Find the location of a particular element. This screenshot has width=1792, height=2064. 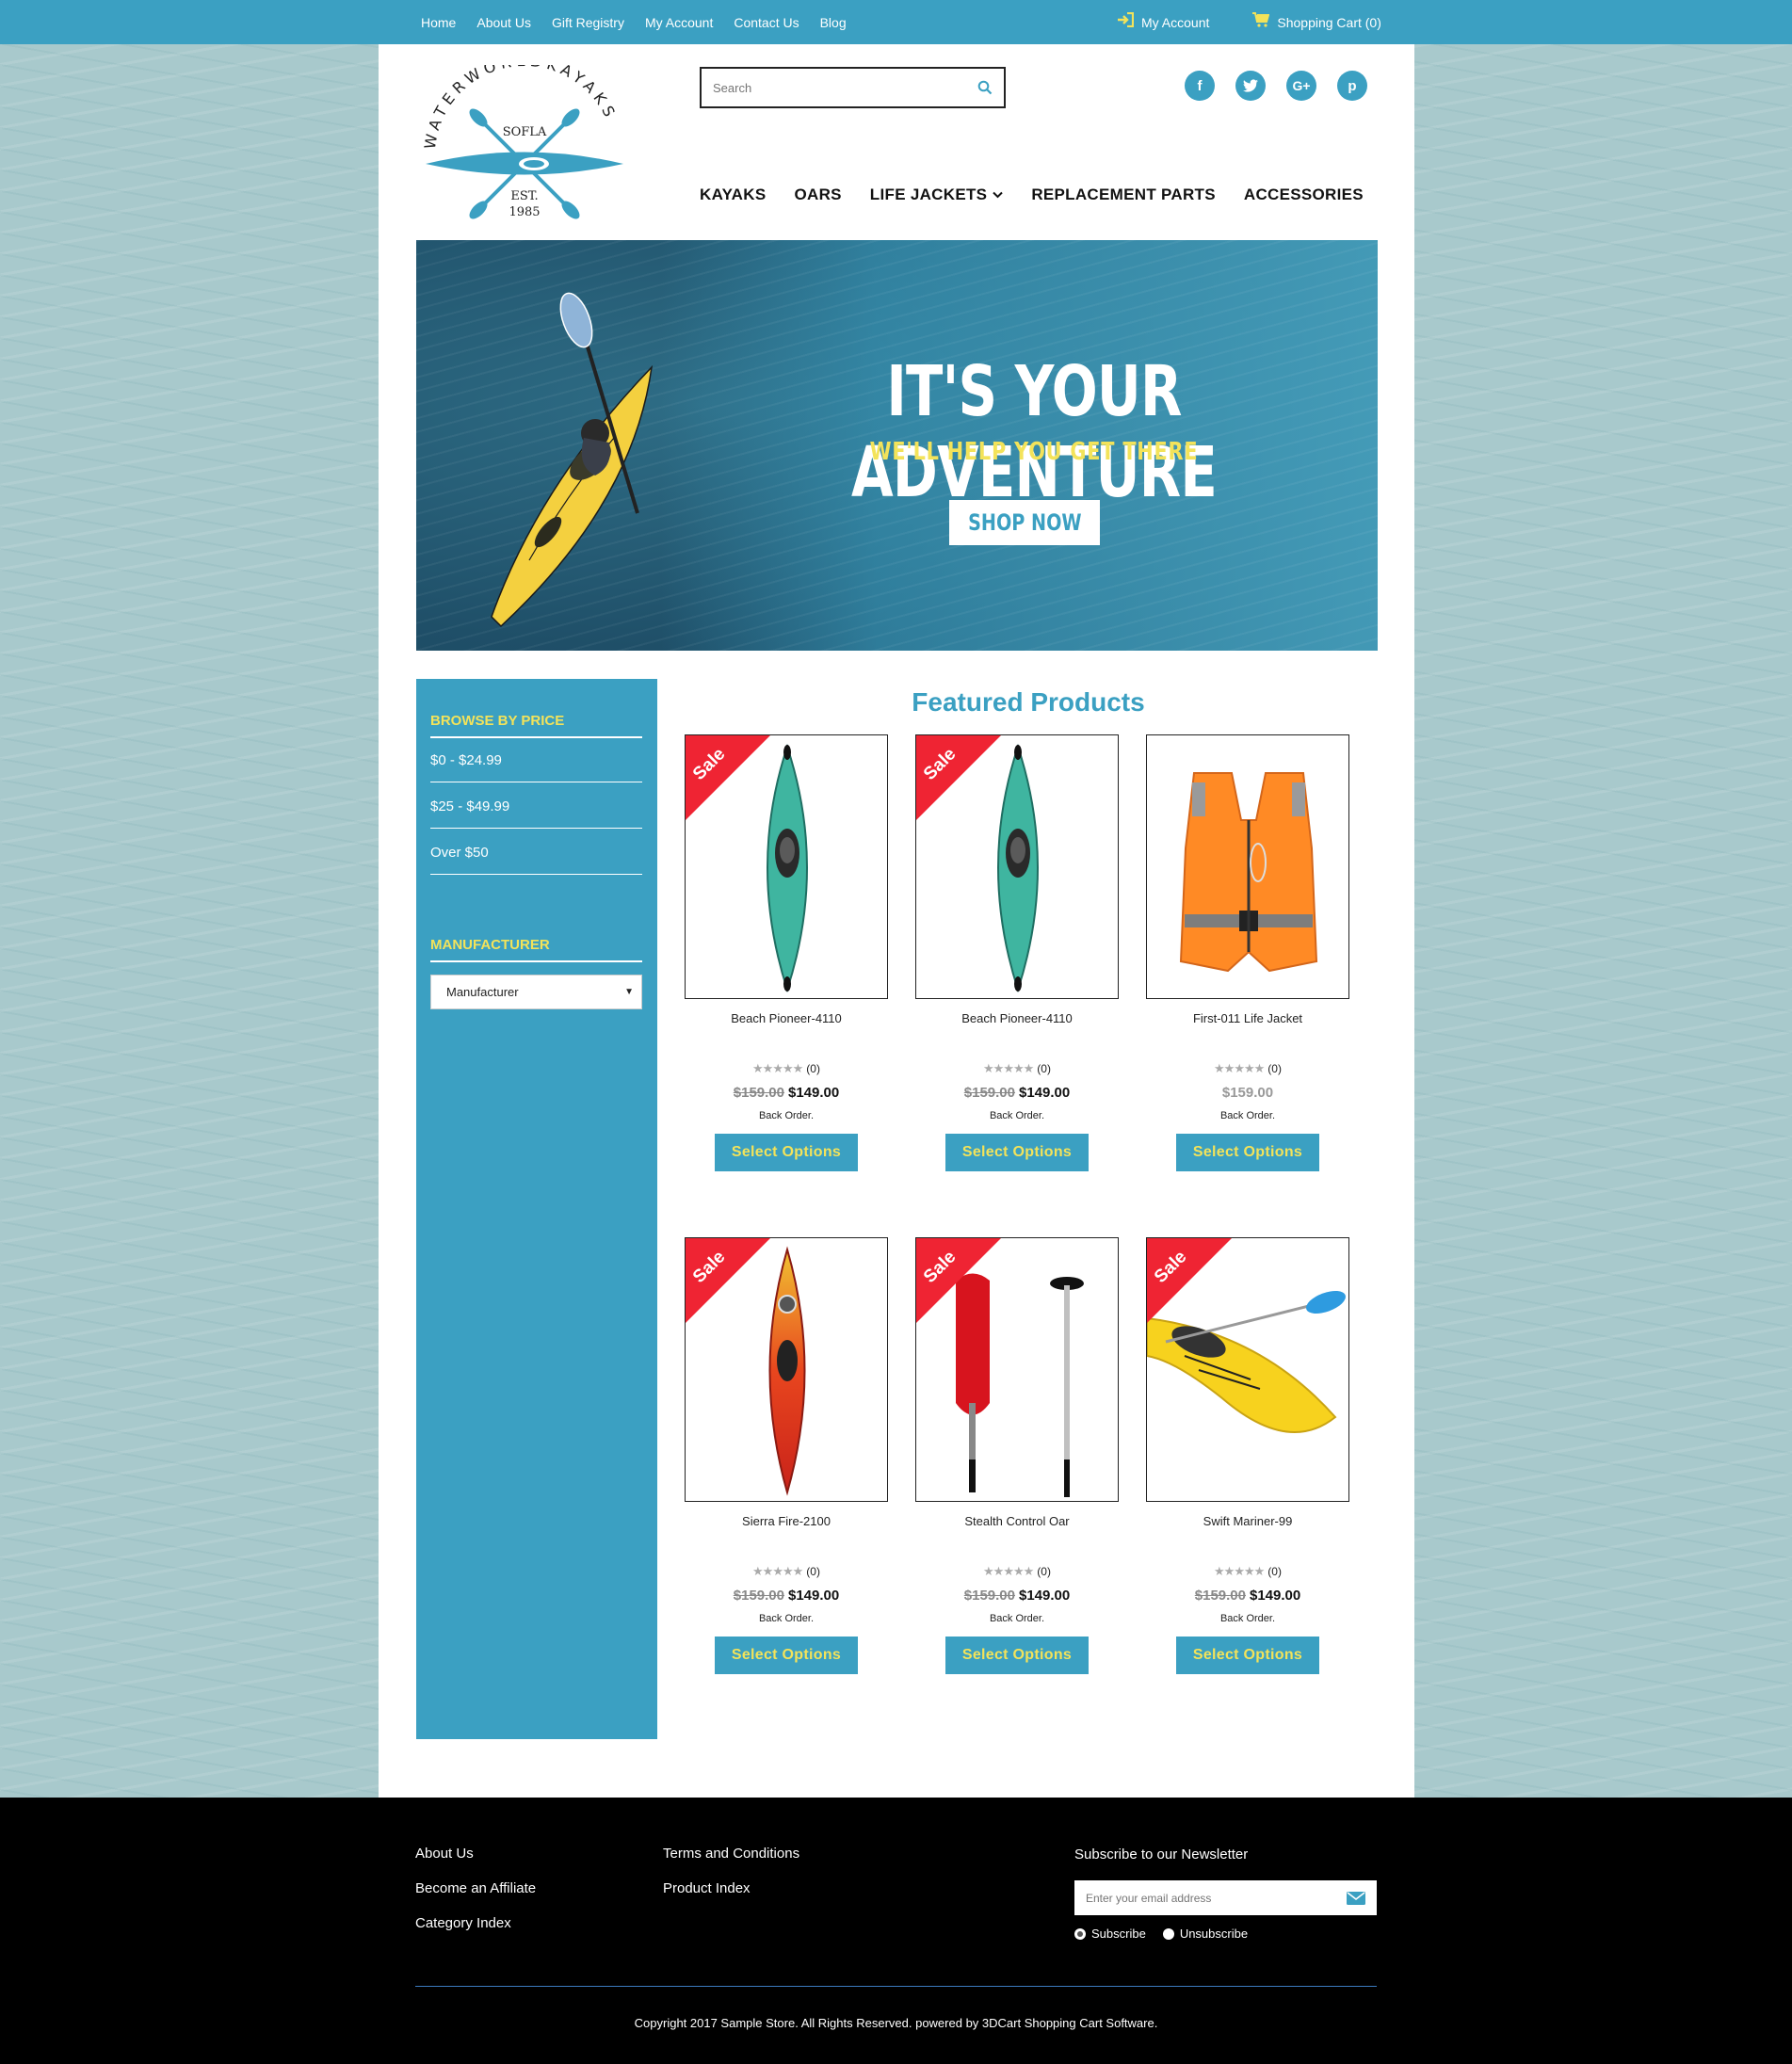

newsletter-title: Subscribe to our Newsletter is located at coordinates (1161, 1854).